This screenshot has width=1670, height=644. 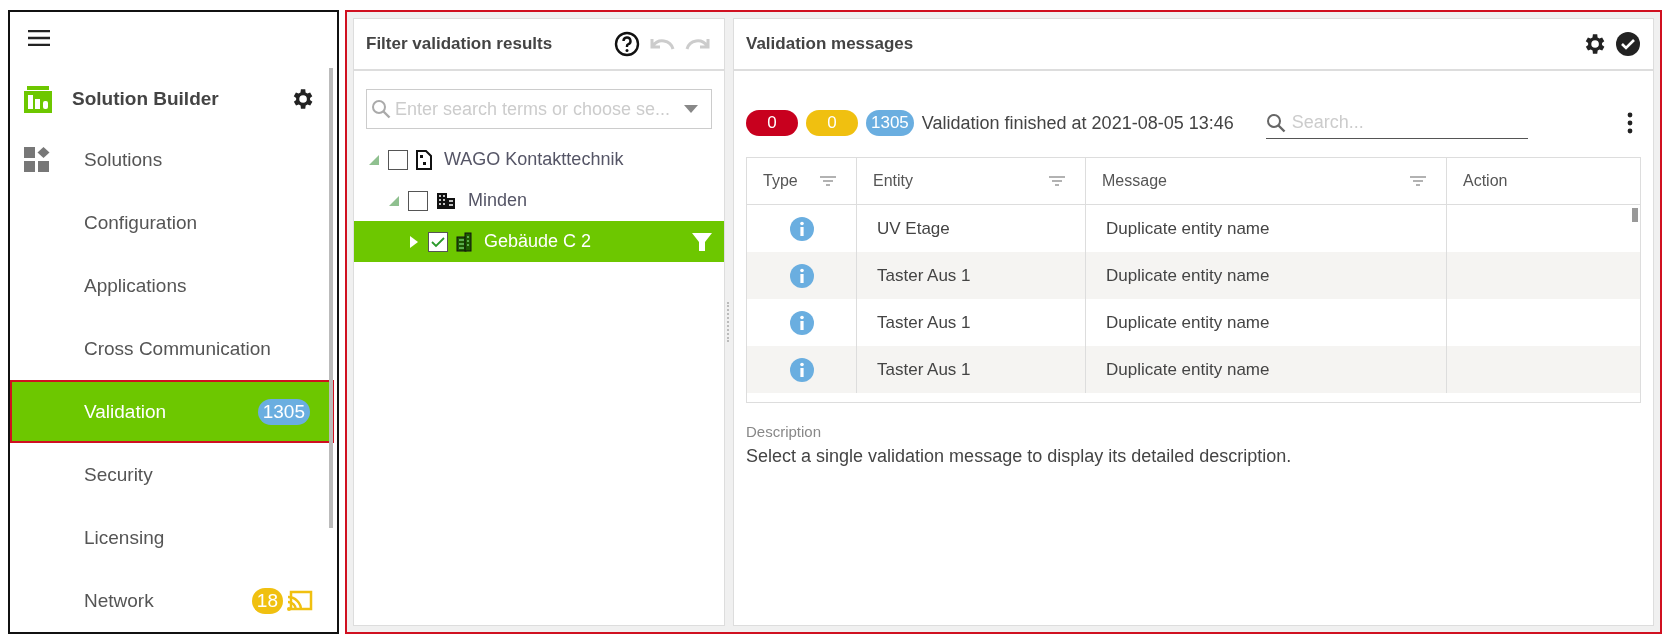 I want to click on description-label: Description, so click(x=784, y=431).